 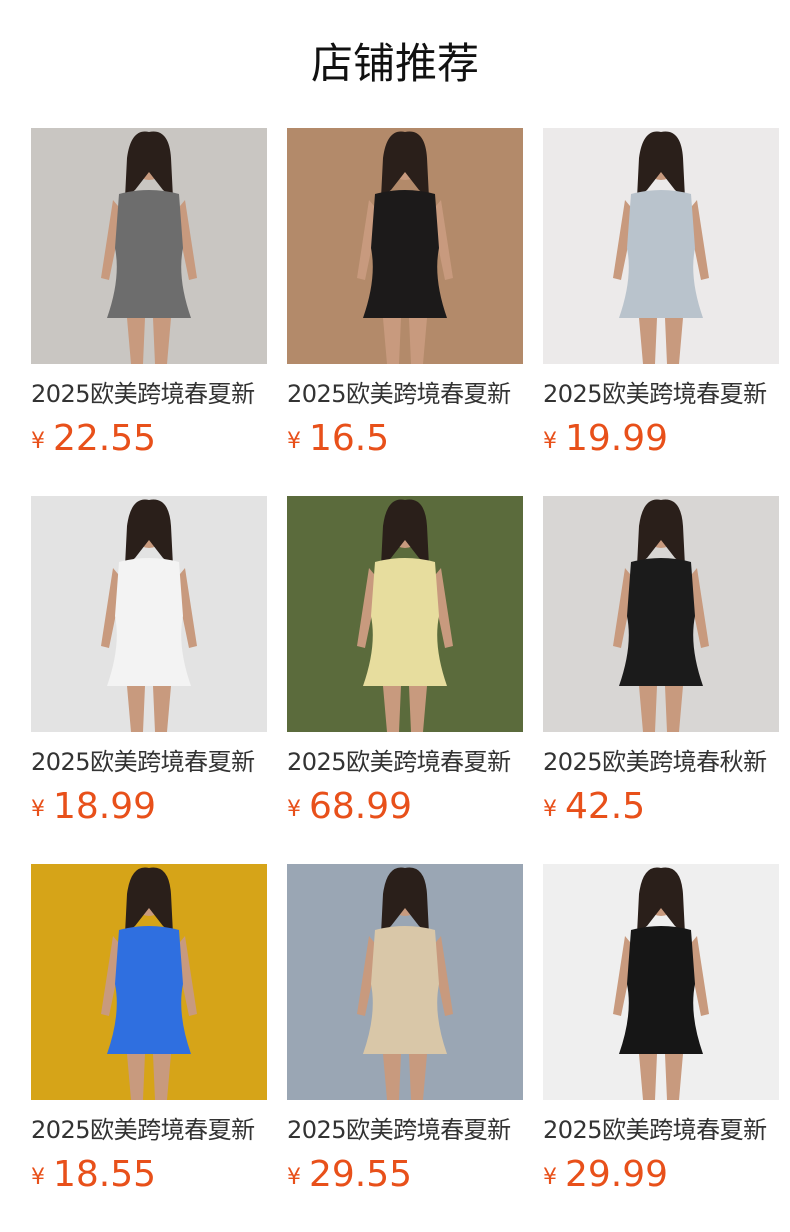 I want to click on product-card: 2025欧美跨境春夏新 ¥19.99, so click(x=661, y=298).